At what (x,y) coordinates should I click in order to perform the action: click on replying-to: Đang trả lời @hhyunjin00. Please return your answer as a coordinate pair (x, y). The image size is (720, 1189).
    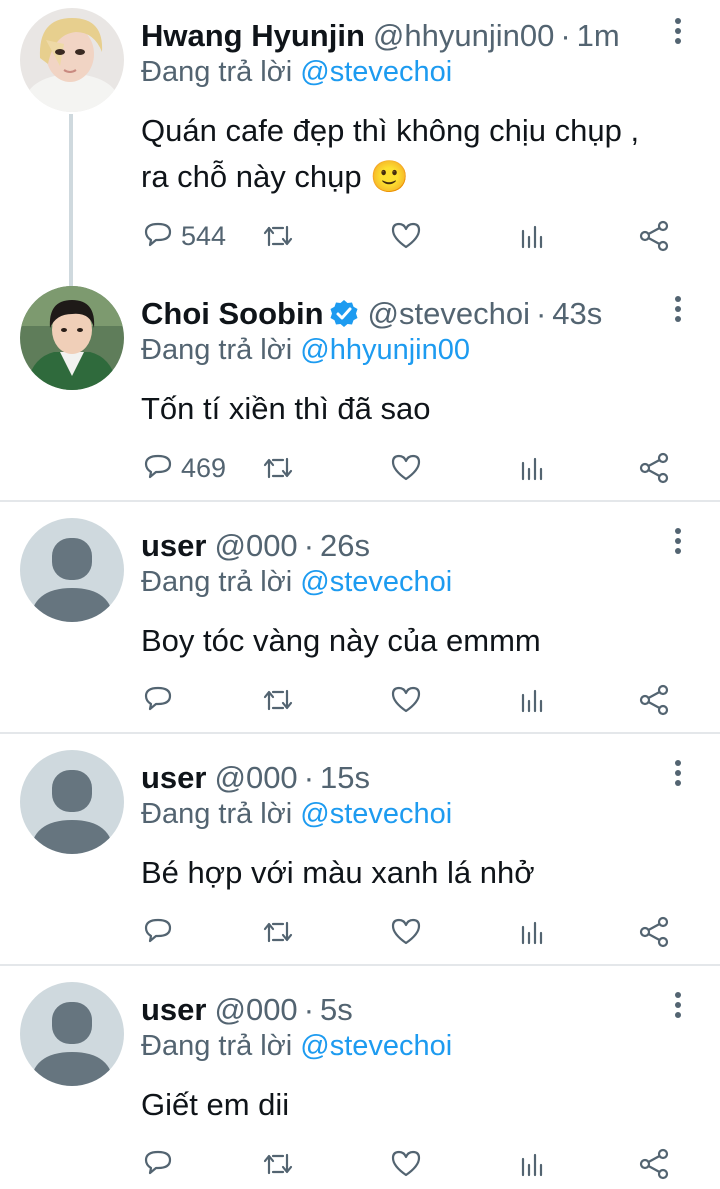
    Looking at the image, I should click on (305, 350).